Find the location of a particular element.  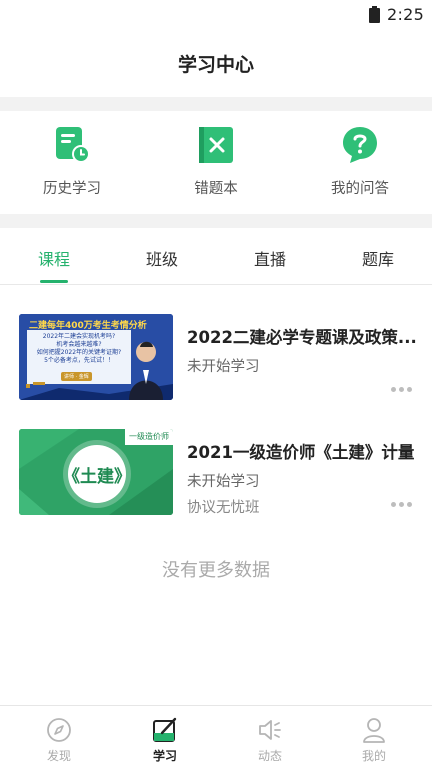

content-tabs: 课程 班级 直播 题库 is located at coordinates (216, 256).